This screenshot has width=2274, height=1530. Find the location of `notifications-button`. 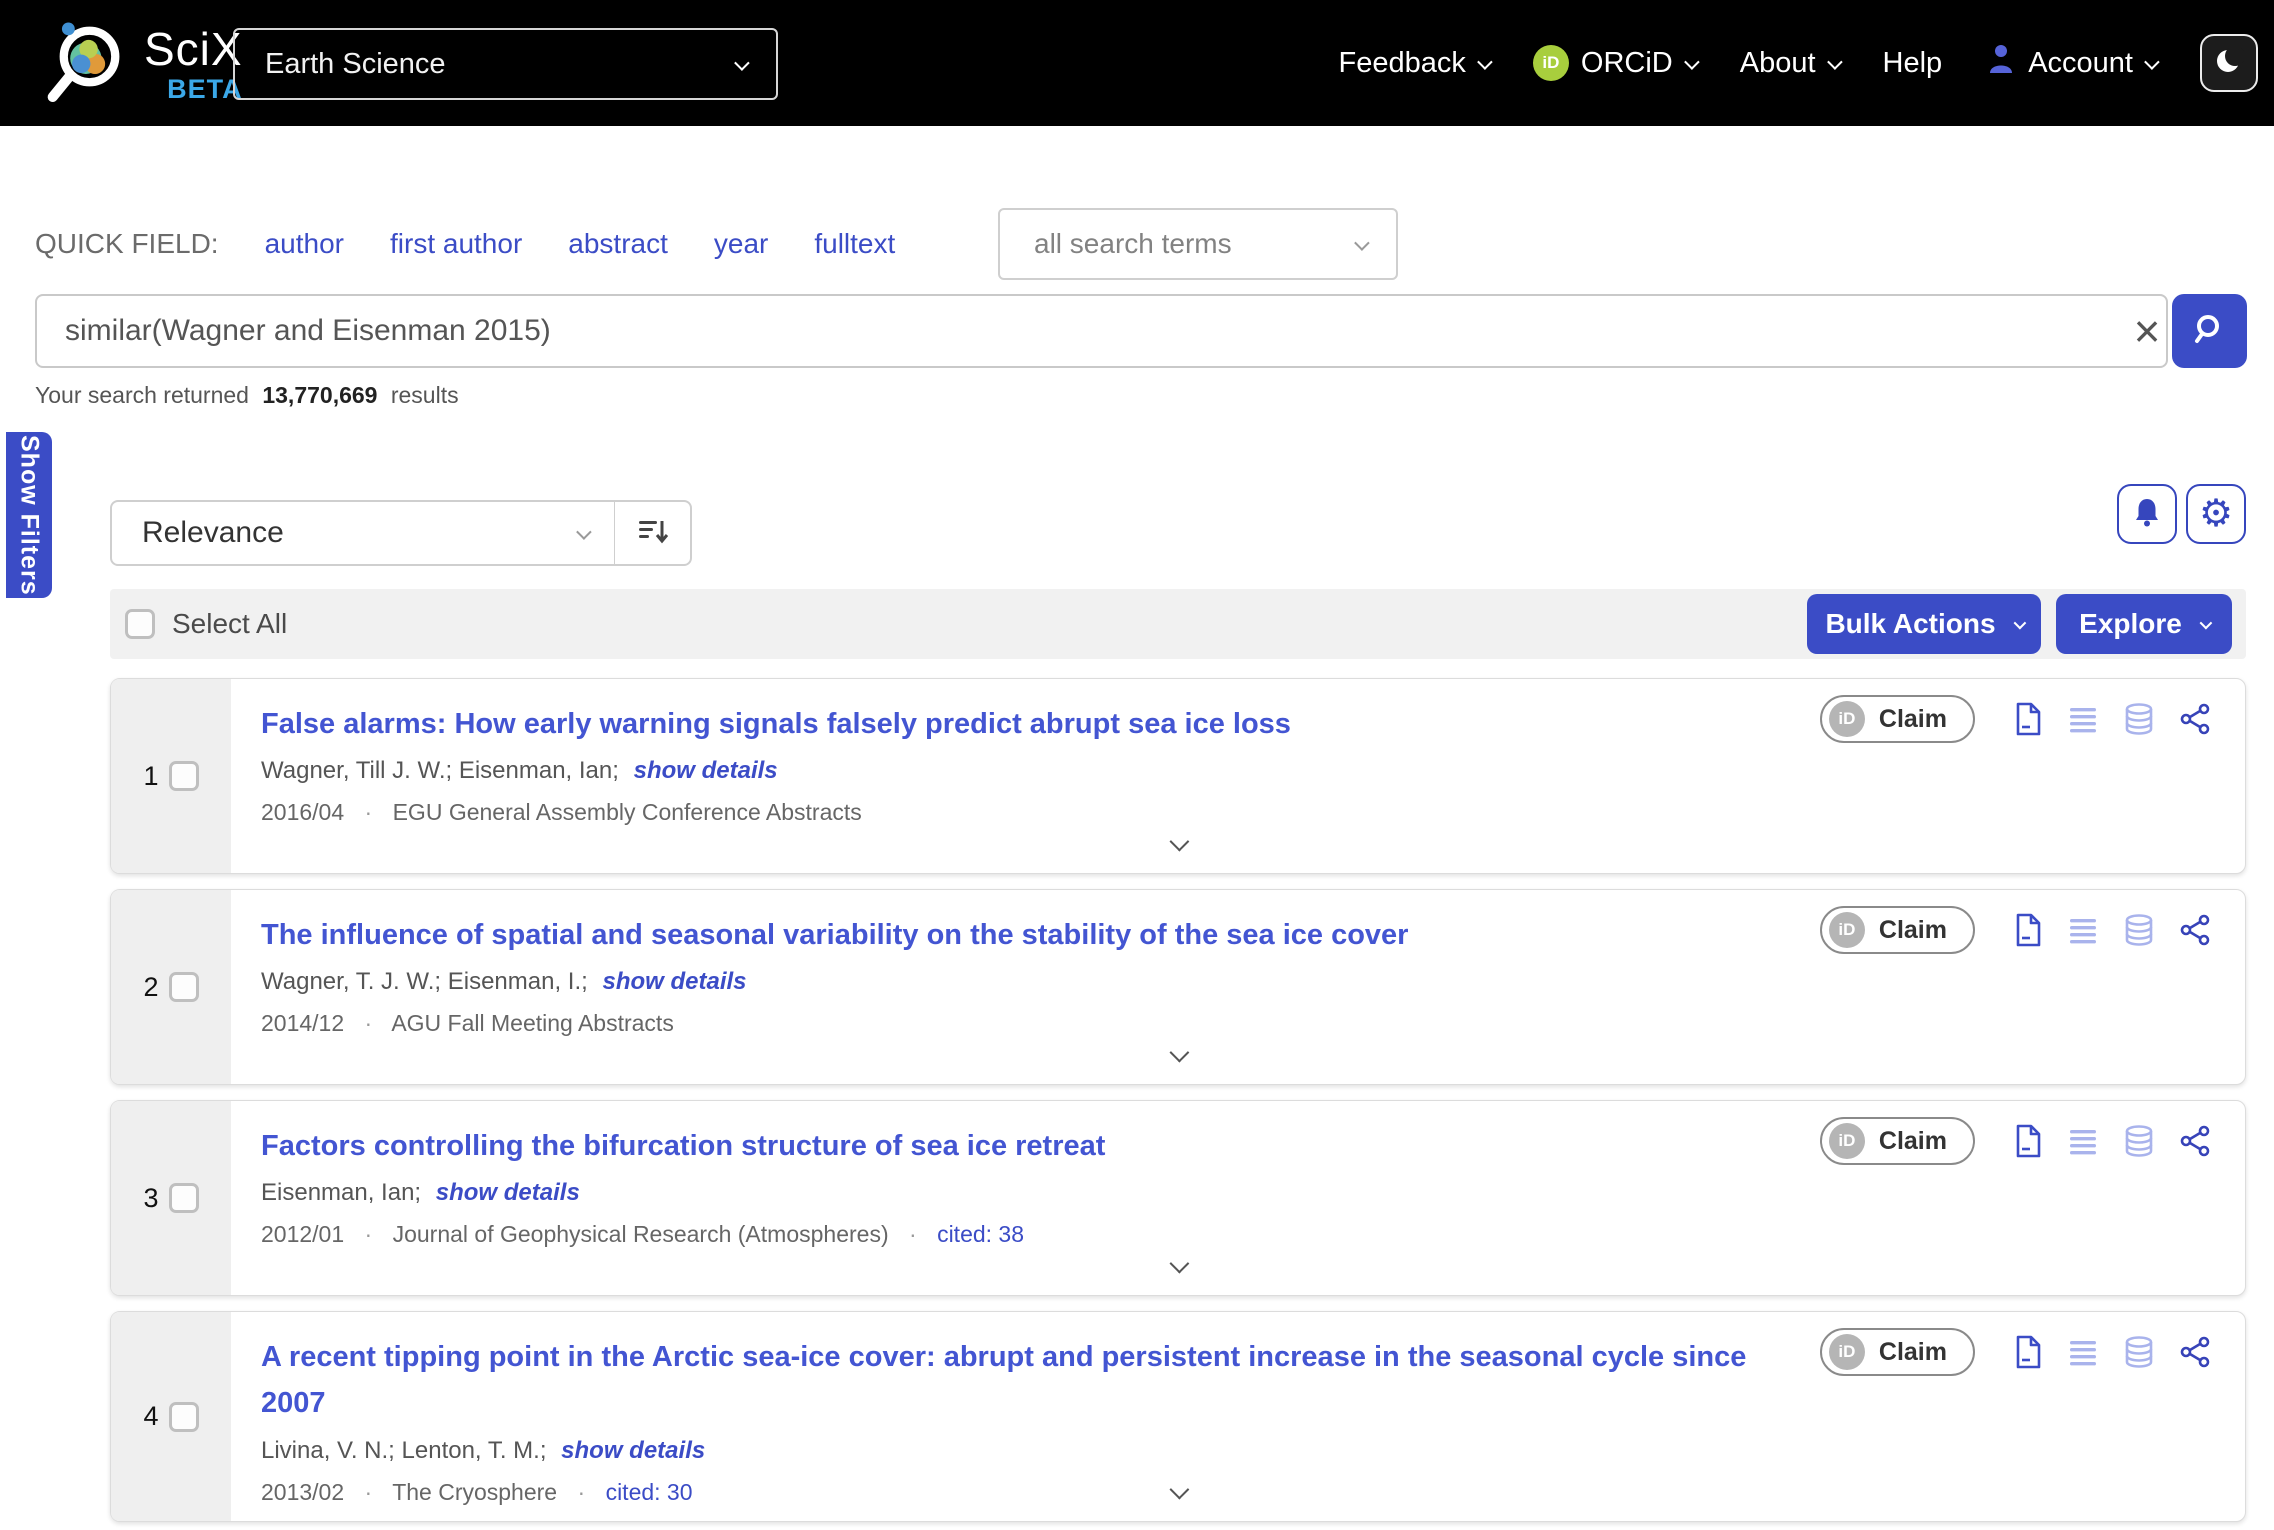

notifications-button is located at coordinates (2147, 514).